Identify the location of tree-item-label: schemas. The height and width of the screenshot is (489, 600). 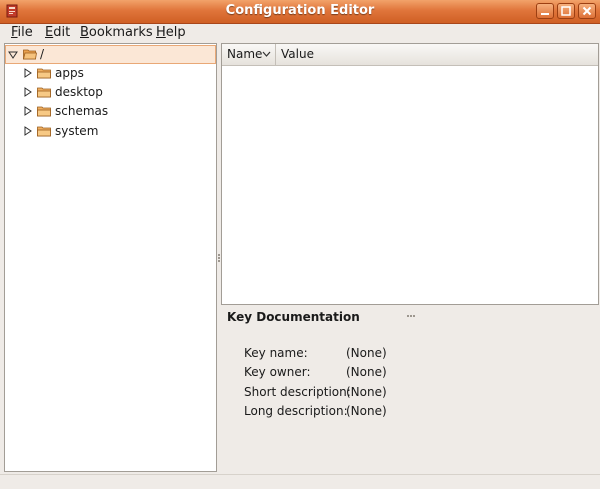
(82, 111).